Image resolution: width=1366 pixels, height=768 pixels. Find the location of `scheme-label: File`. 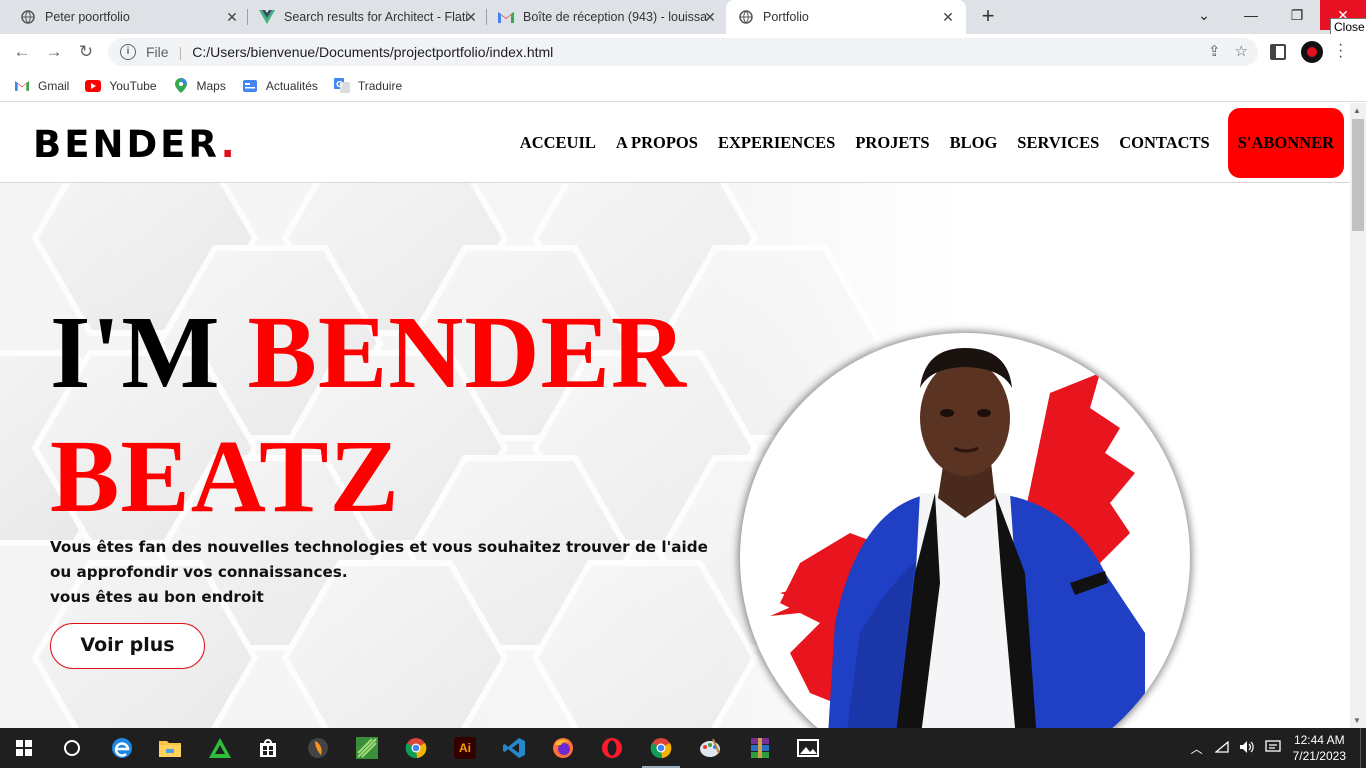

scheme-label: File is located at coordinates (157, 52).